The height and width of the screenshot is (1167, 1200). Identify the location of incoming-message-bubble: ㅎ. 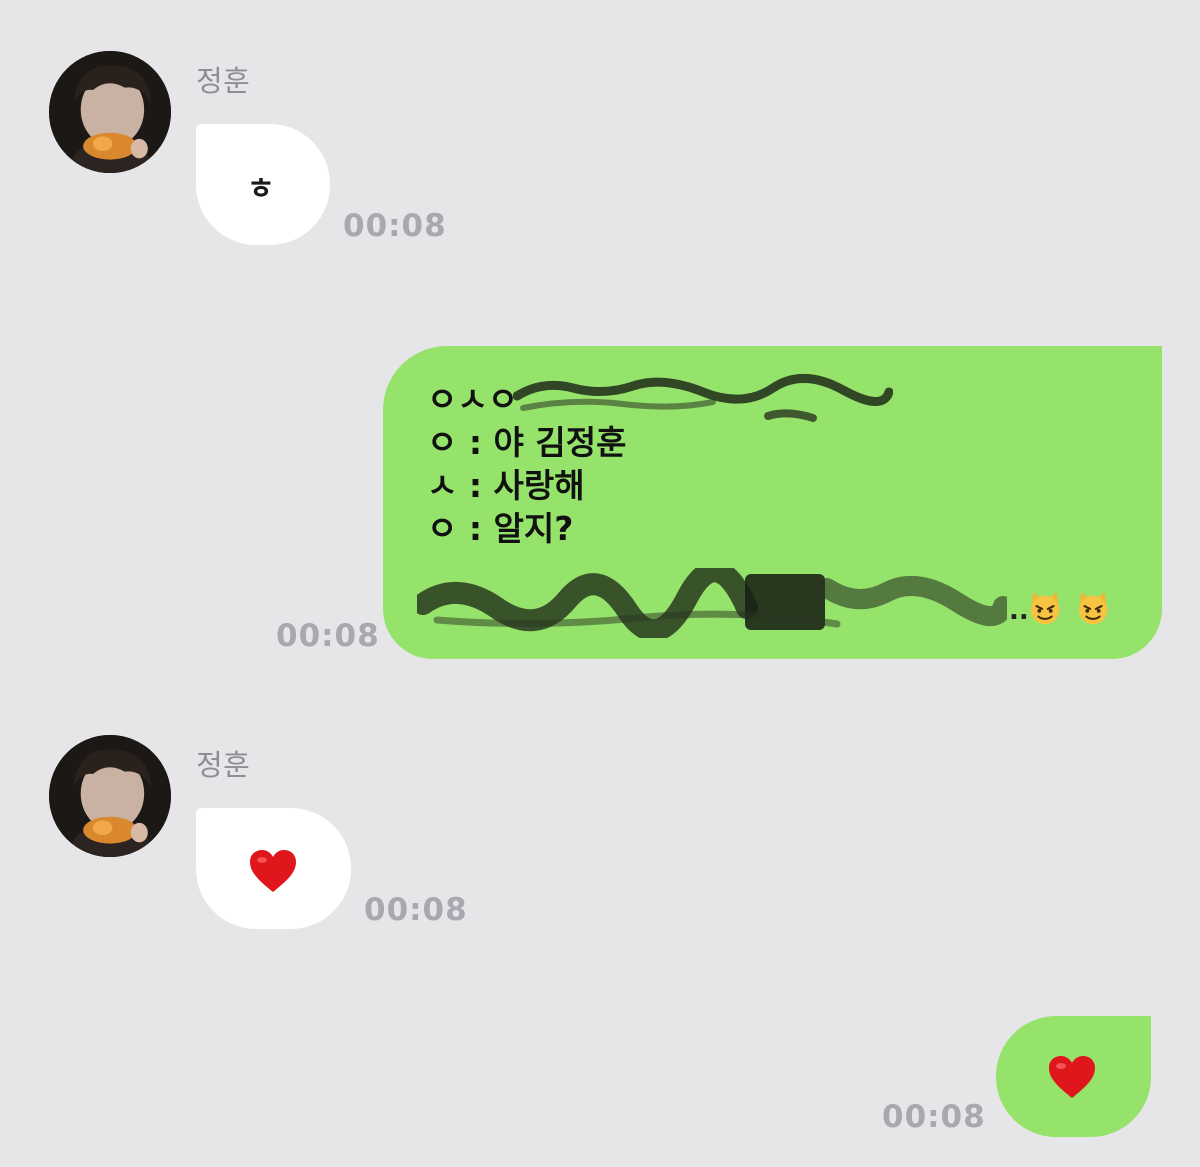
(263, 184).